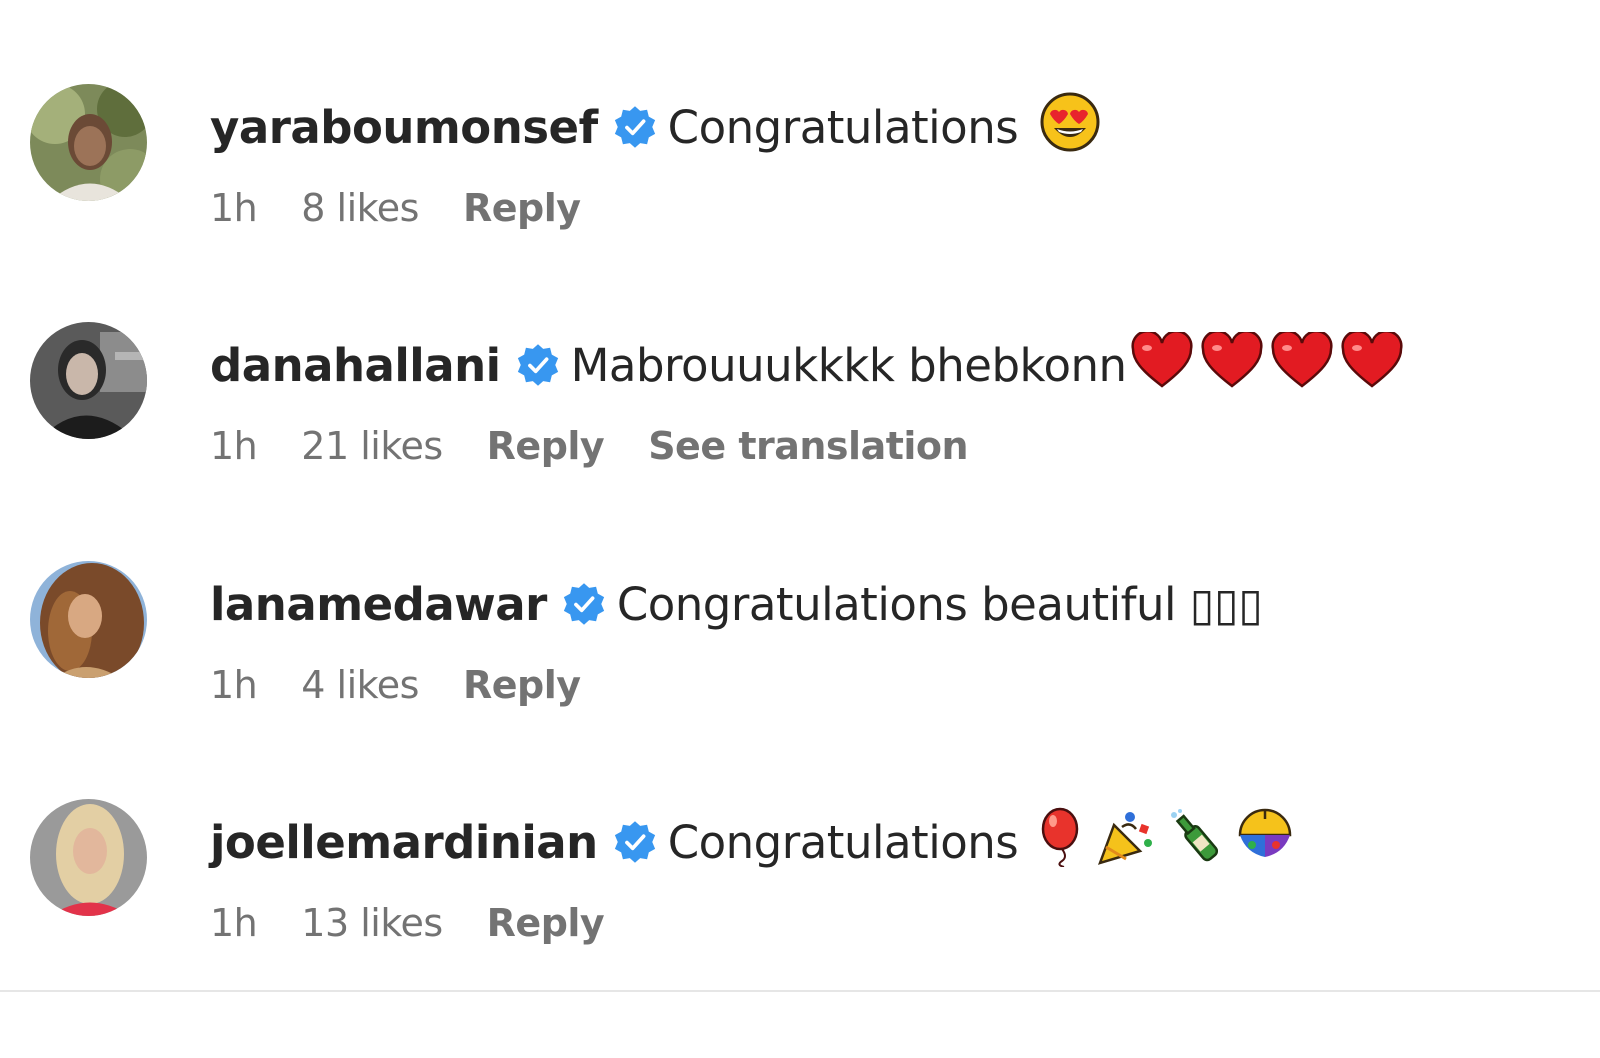 The width and height of the screenshot is (1600, 1058). I want to click on likes-count: 21 likes, so click(372, 446).